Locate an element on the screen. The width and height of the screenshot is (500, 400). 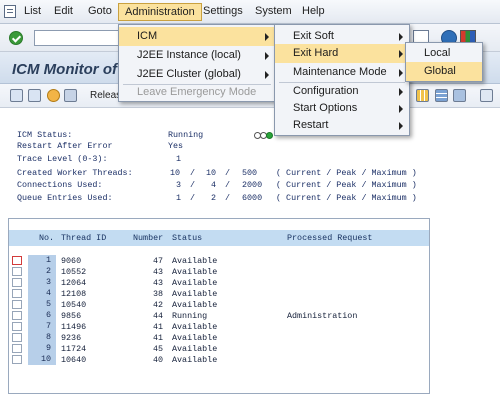
menu-option-maintenance-mode: Maintenance Mode is located at coordinates (342, 72).